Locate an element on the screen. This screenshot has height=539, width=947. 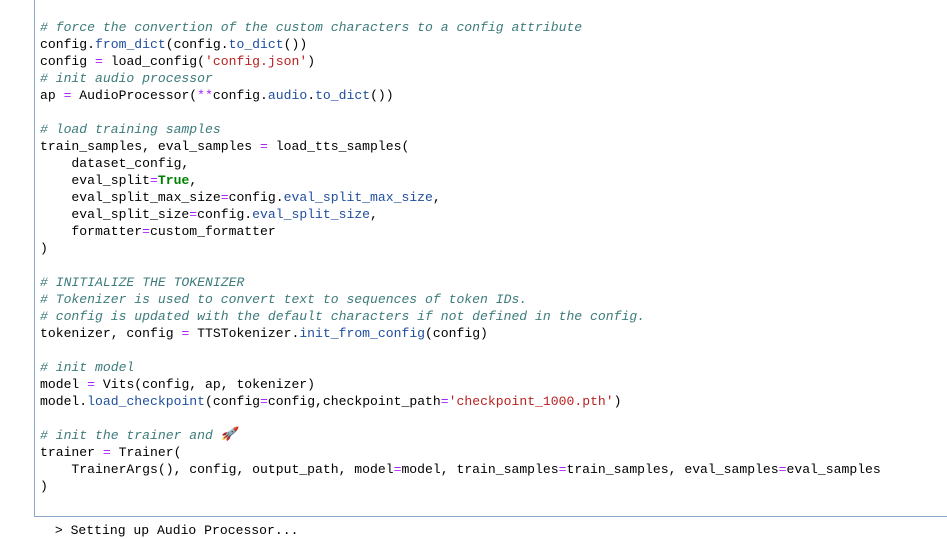
code-token: model, train_samples is located at coordinates (480, 469).